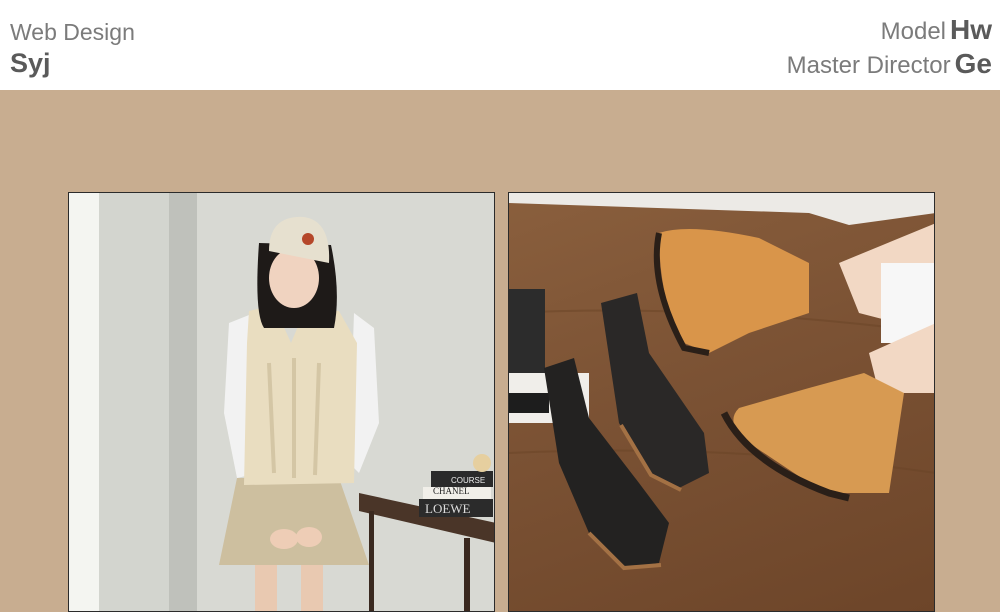  Describe the element at coordinates (448, 508) in the screenshot. I see `book-spine-text: LOEWE` at that location.